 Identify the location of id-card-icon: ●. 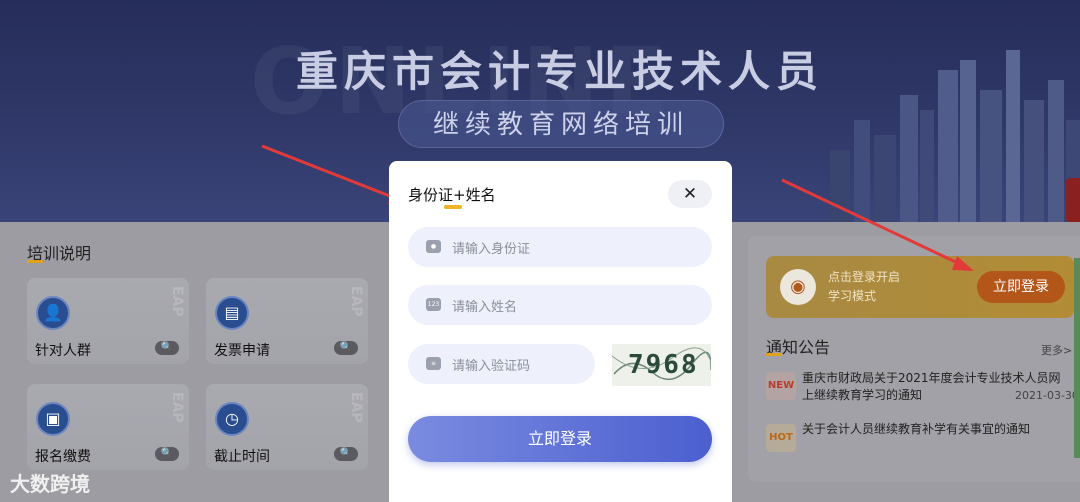
(433, 246).